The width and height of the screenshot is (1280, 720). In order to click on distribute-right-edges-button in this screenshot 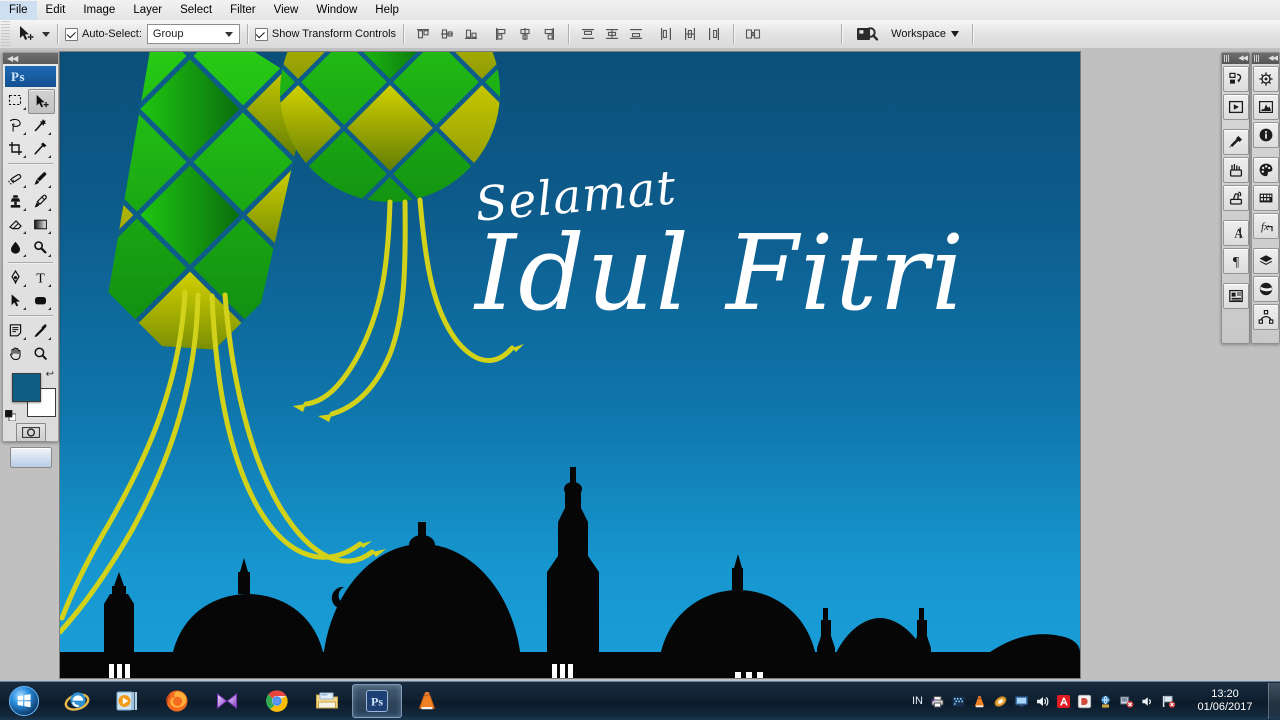, I will do `click(714, 34)`.